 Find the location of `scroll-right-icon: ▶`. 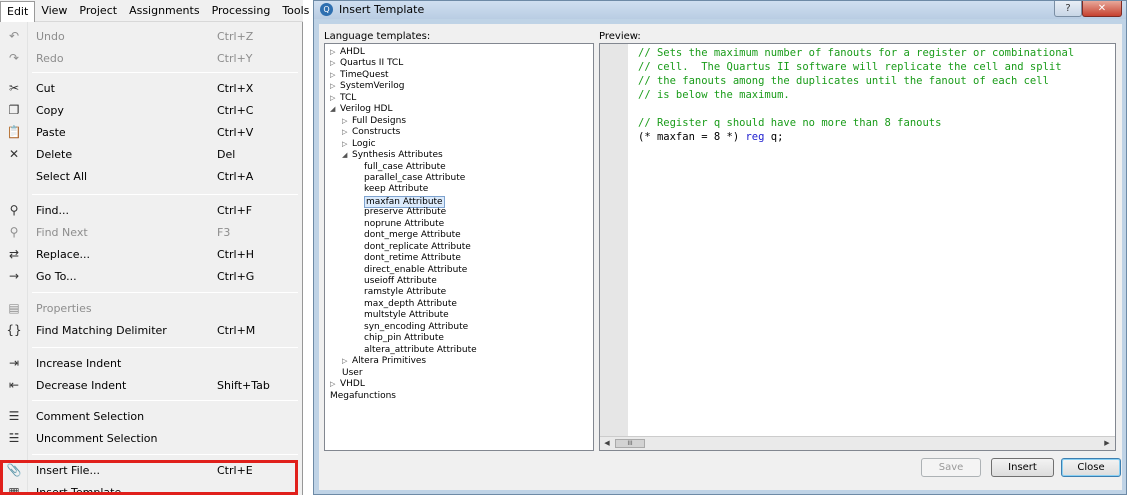

scroll-right-icon: ▶ is located at coordinates (1107, 443).